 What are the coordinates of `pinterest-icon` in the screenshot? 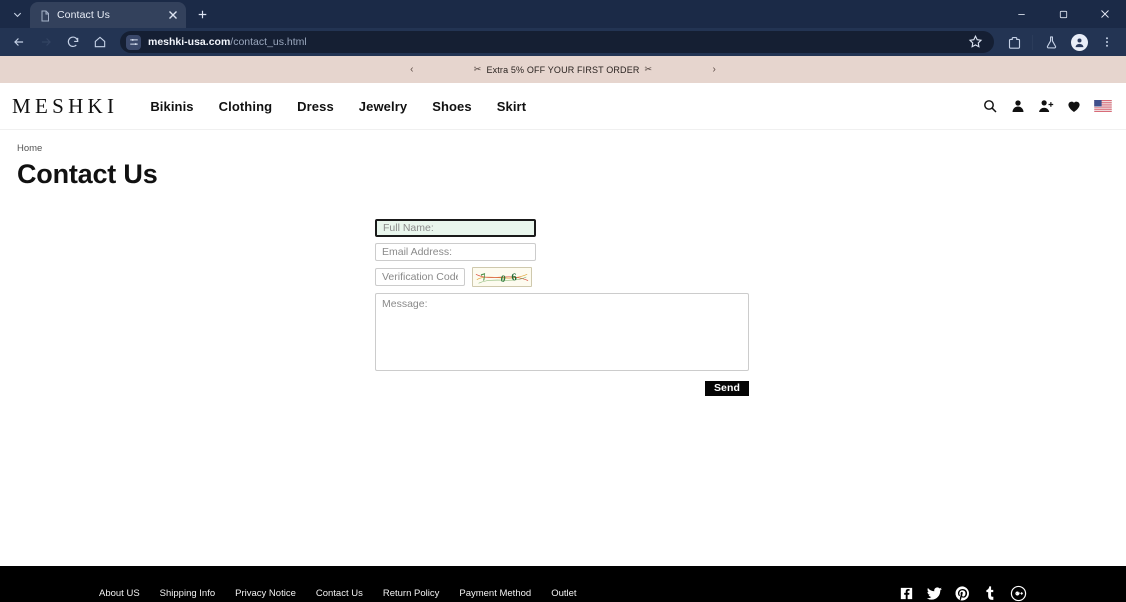 It's located at (962, 593).